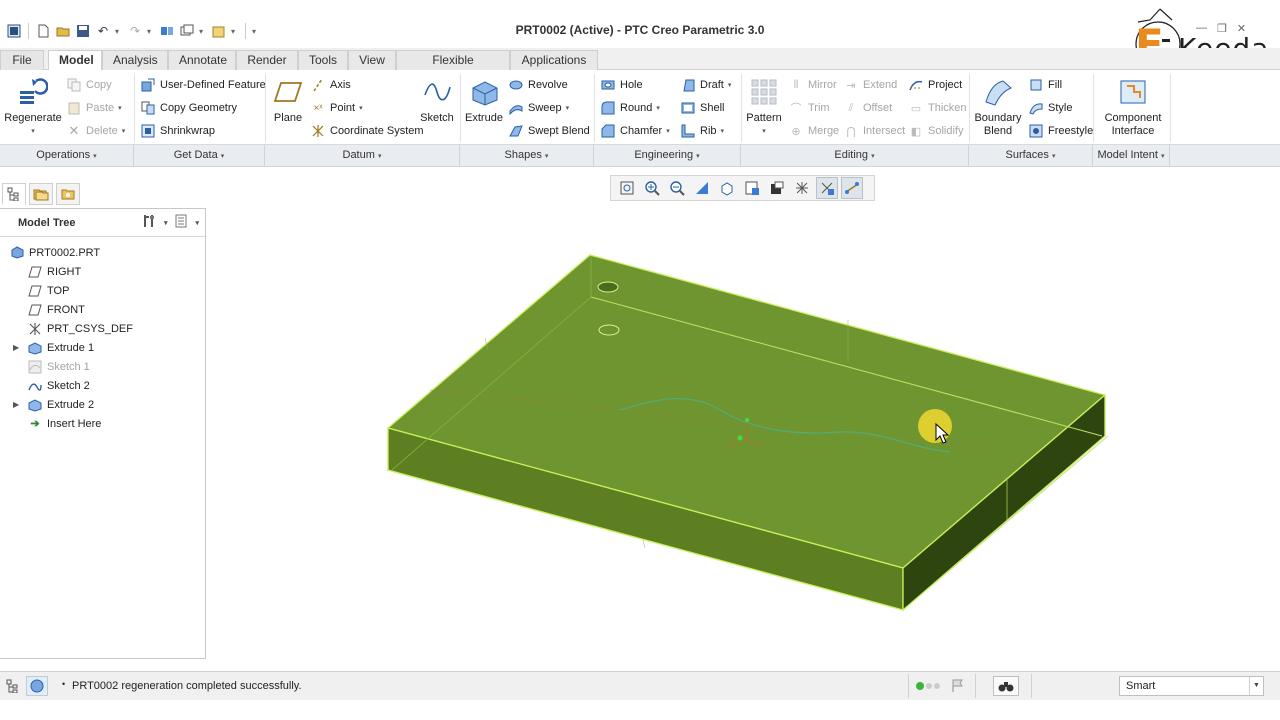 The height and width of the screenshot is (720, 1280). What do you see at coordinates (1256, 686) in the screenshot?
I see `chevron-down-icon: ▼` at bounding box center [1256, 686].